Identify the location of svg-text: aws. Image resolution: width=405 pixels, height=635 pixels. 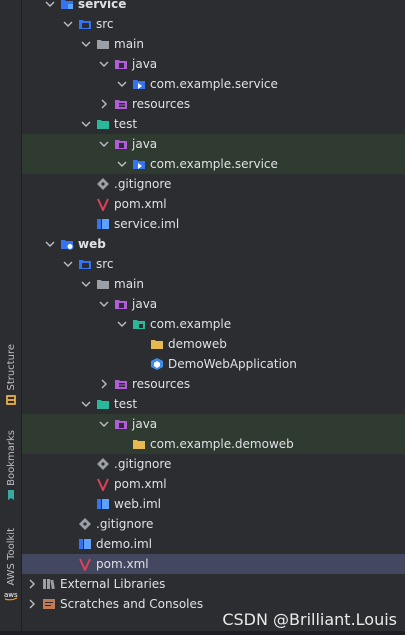
(11, 595).